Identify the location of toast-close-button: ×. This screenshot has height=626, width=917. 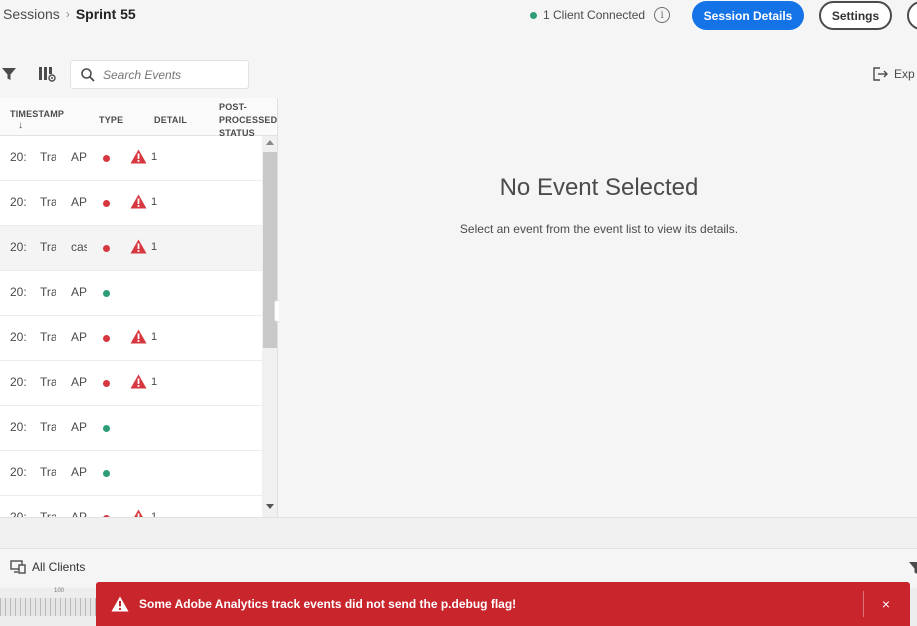
(886, 604).